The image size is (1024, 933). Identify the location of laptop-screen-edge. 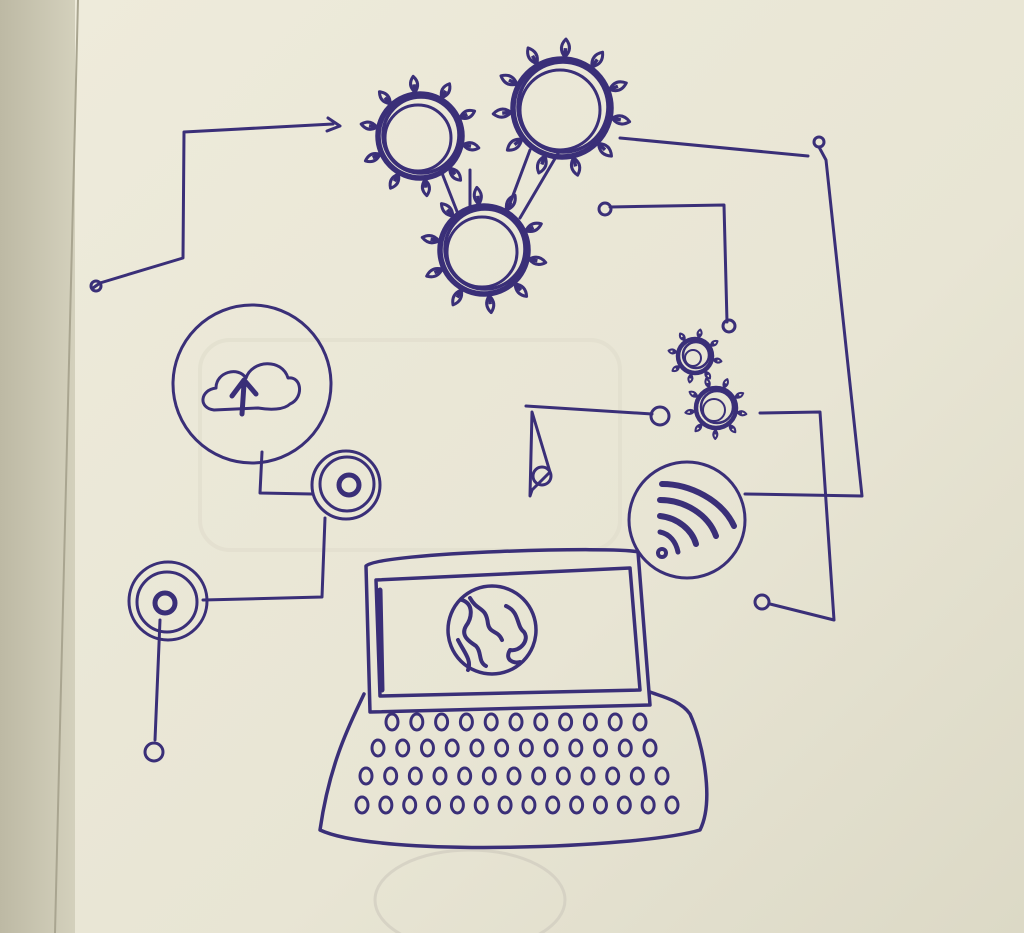
(381, 640).